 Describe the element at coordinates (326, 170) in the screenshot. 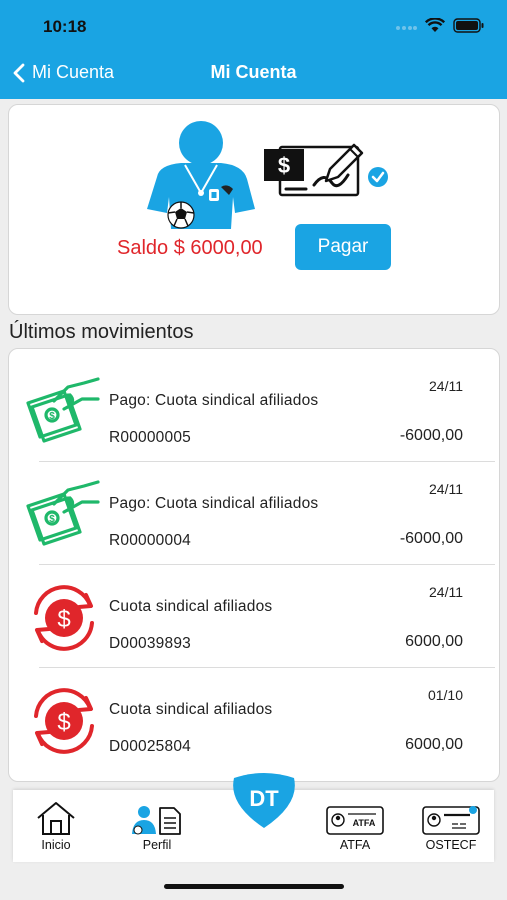

I see `check-payment-illustration: $` at that location.